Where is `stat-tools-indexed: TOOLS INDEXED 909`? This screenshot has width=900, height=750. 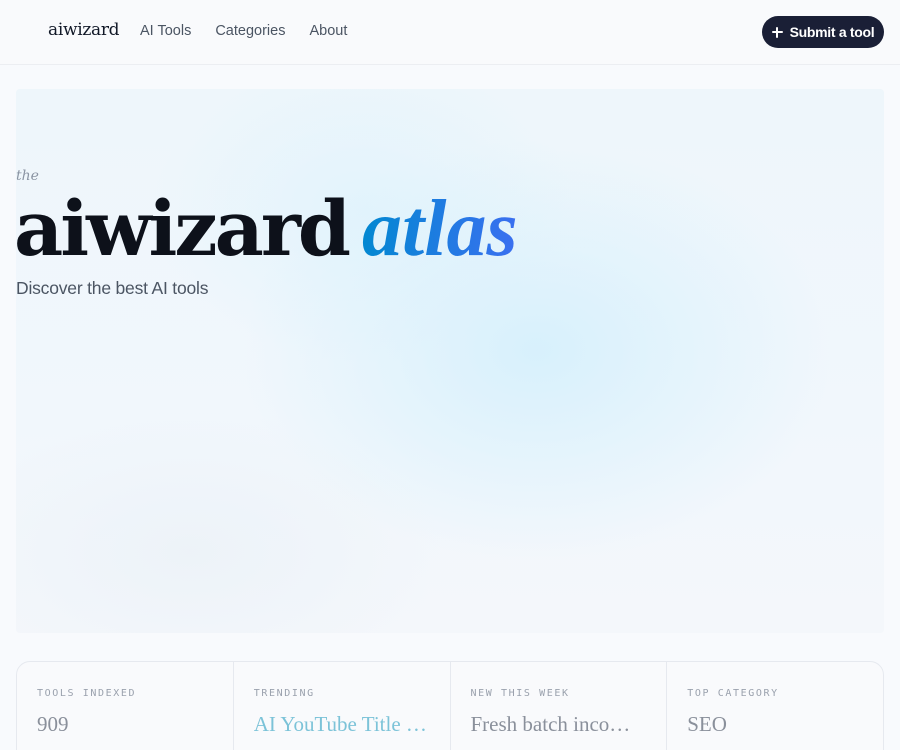 stat-tools-indexed: TOOLS INDEXED 909 is located at coordinates (125, 706).